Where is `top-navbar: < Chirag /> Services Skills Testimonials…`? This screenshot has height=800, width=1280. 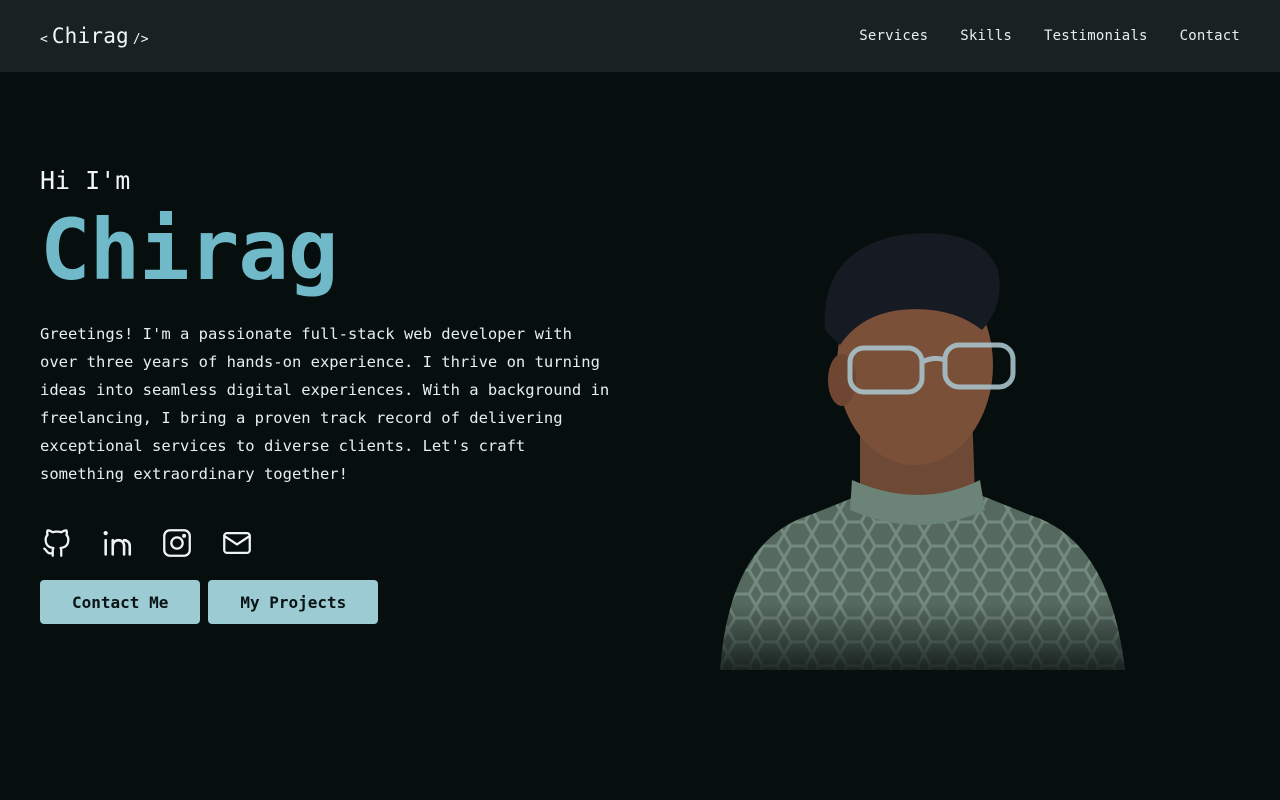 top-navbar: < Chirag /> Services Skills Testimonials… is located at coordinates (640, 36).